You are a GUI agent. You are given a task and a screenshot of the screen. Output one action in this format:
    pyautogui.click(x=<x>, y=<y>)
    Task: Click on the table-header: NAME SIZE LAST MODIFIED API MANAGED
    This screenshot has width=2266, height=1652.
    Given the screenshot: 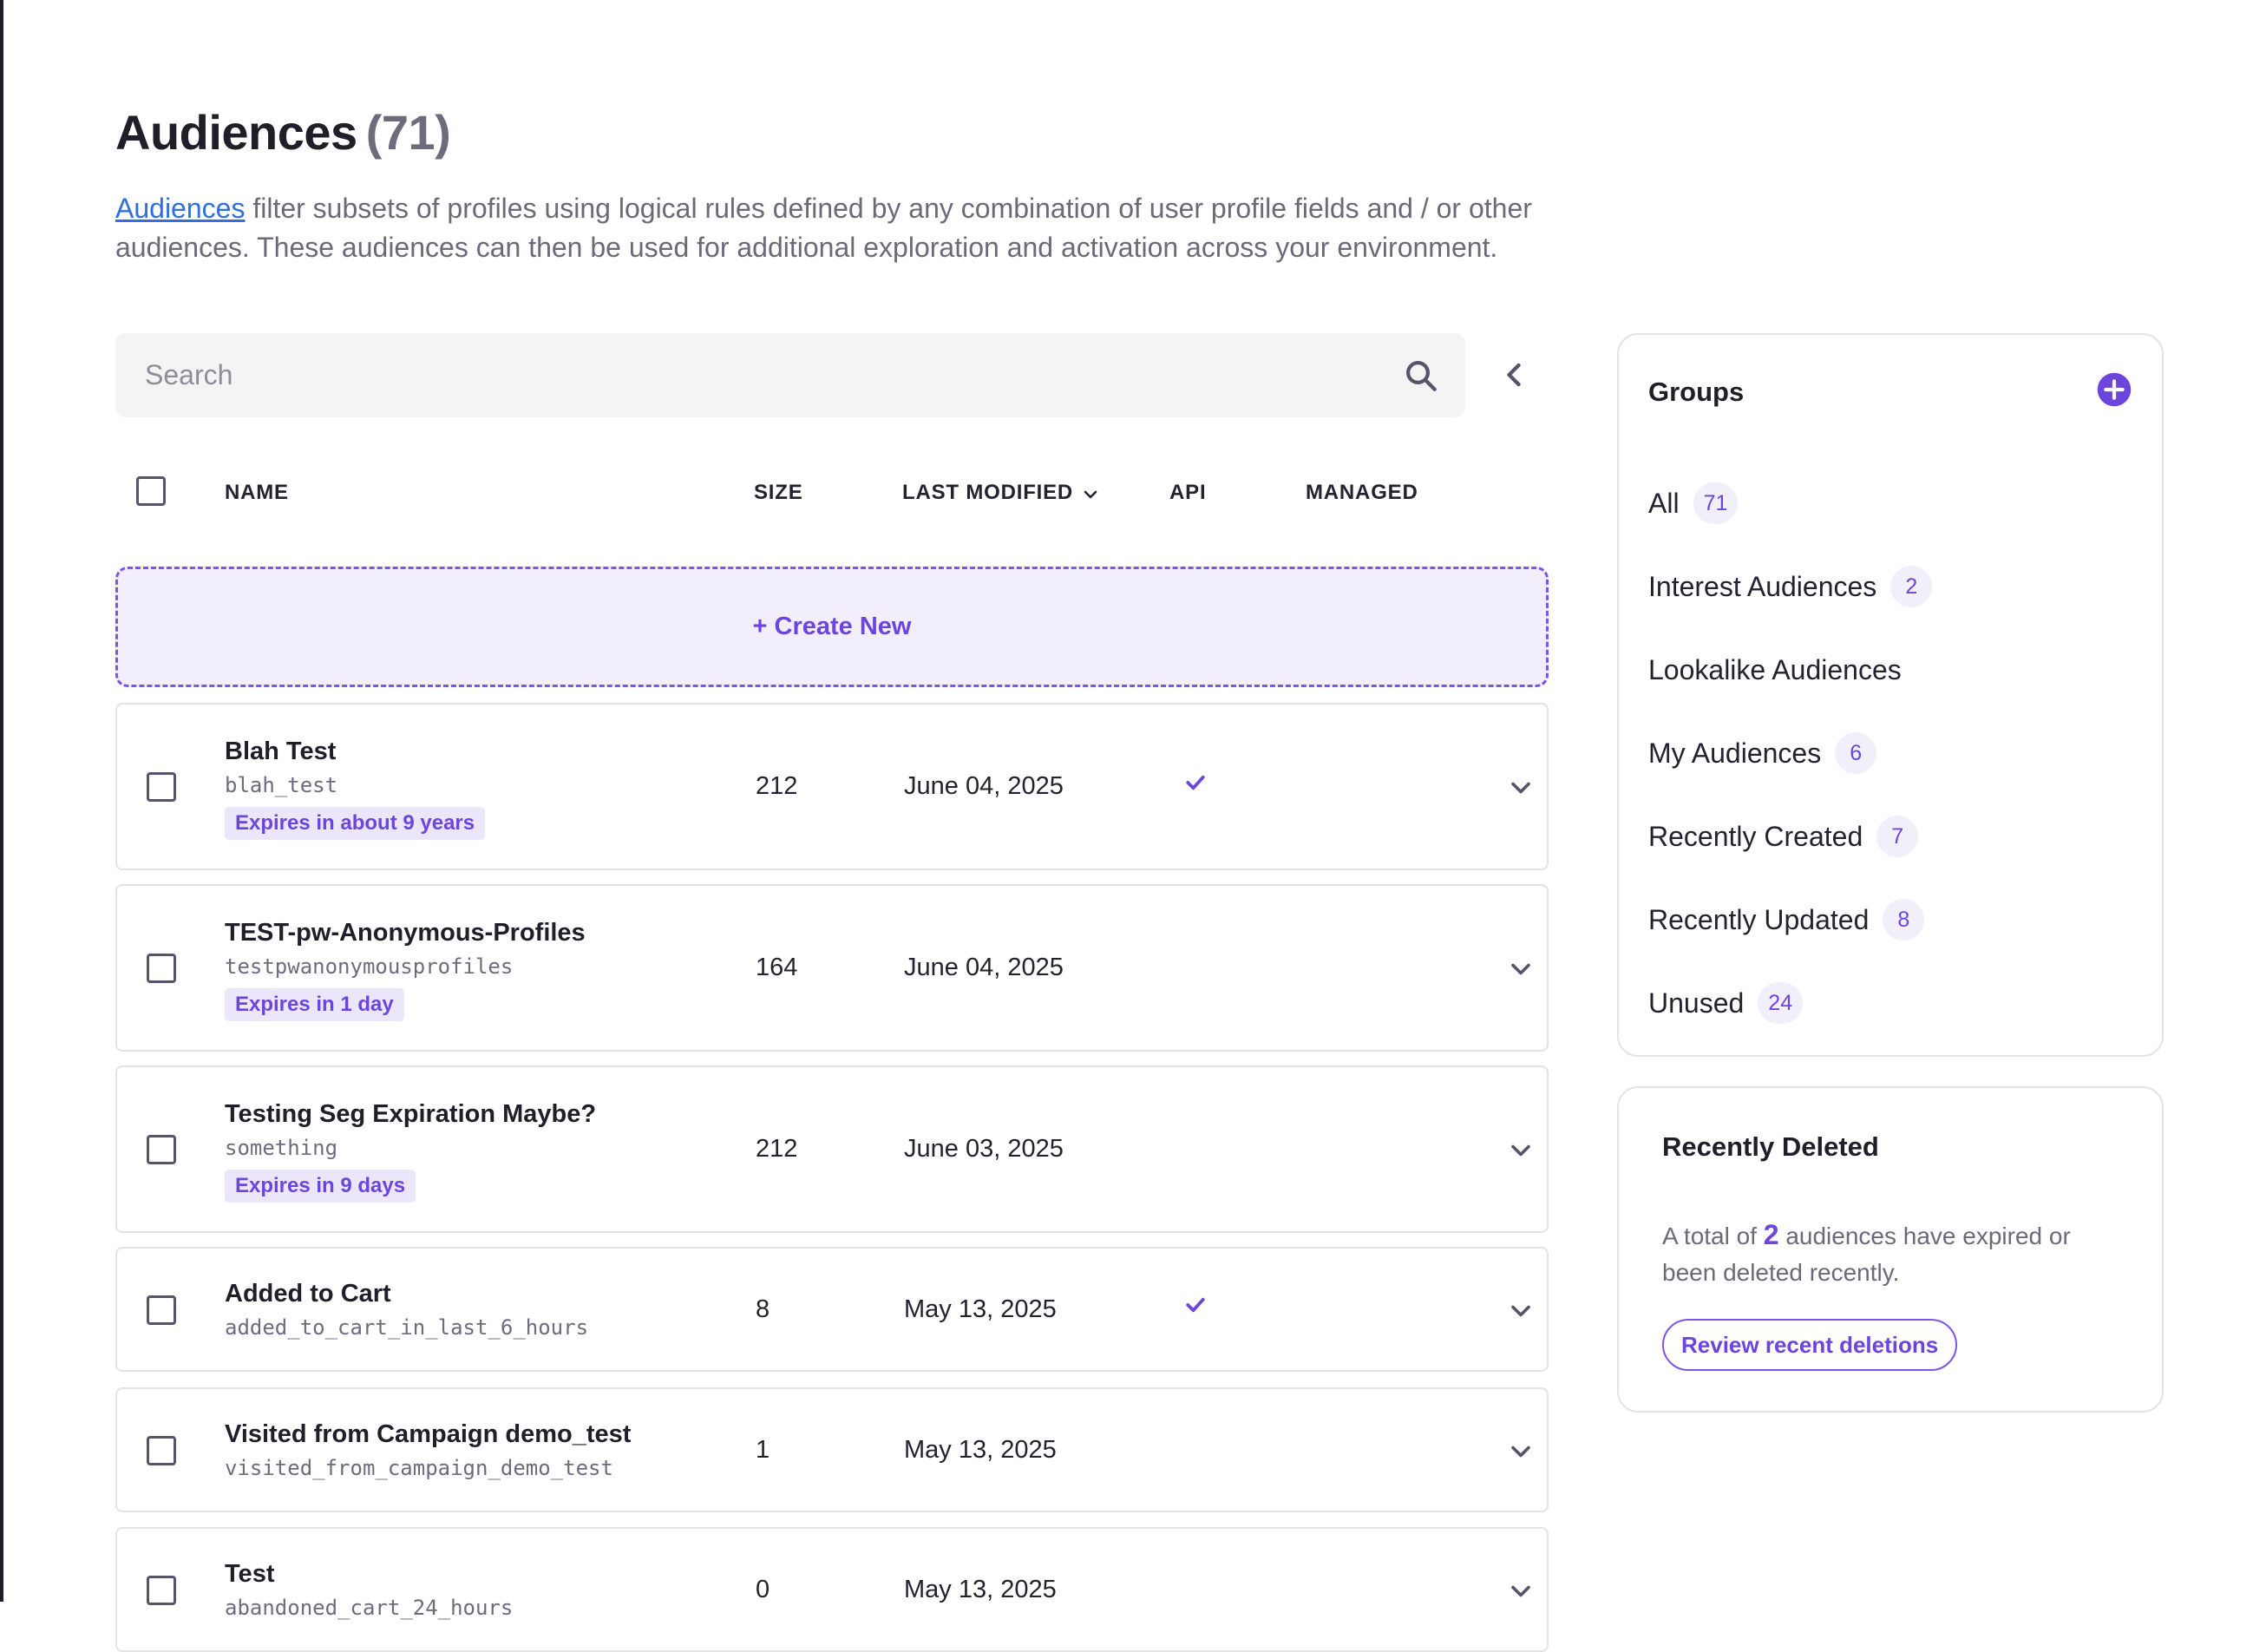 What is the action you would take?
    pyautogui.click(x=832, y=493)
    